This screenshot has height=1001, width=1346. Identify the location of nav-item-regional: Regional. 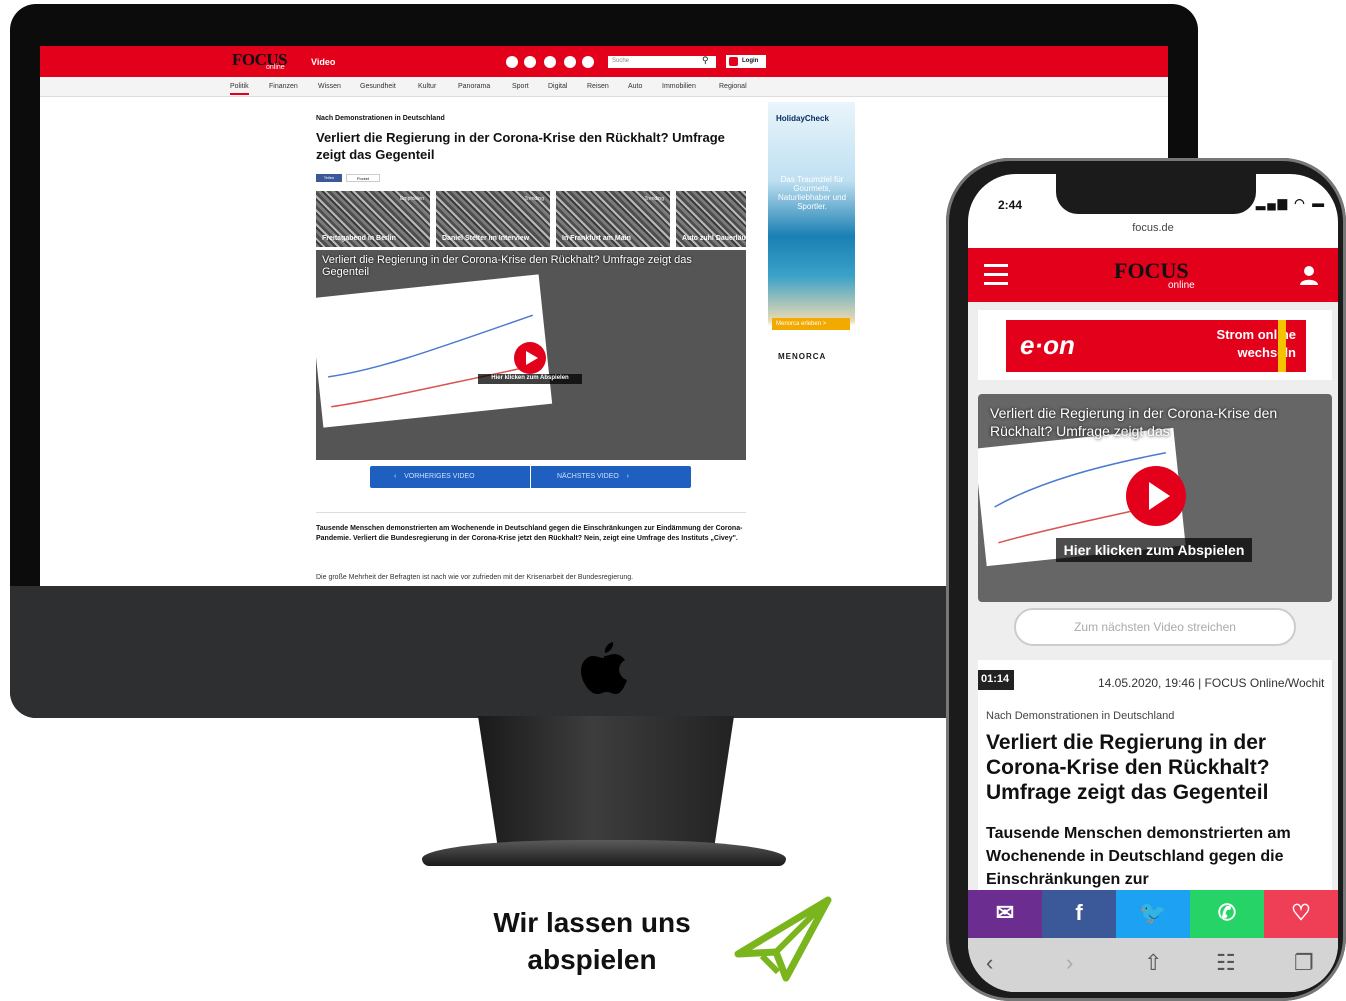
(733, 86).